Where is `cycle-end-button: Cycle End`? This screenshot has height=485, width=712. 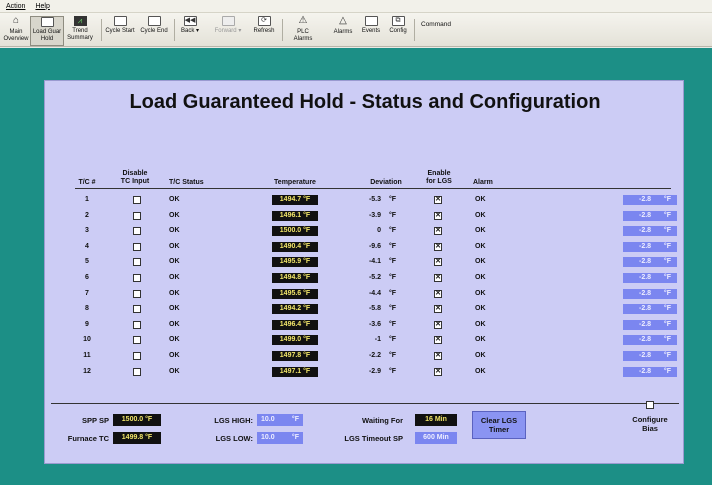 cycle-end-button: Cycle End is located at coordinates (154, 31).